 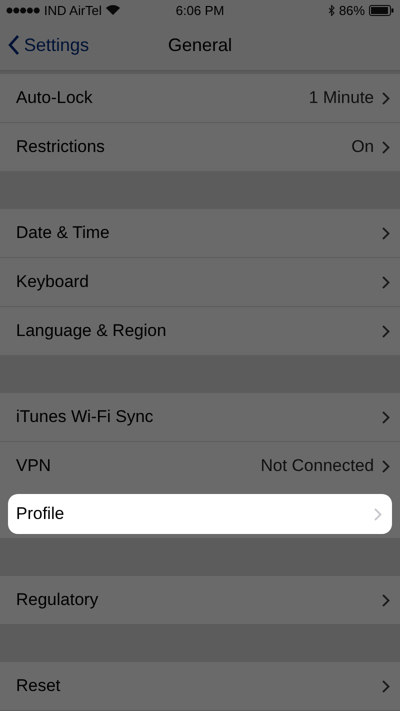 What do you see at coordinates (54, 98) in the screenshot?
I see `row-label: Auto-Lock` at bounding box center [54, 98].